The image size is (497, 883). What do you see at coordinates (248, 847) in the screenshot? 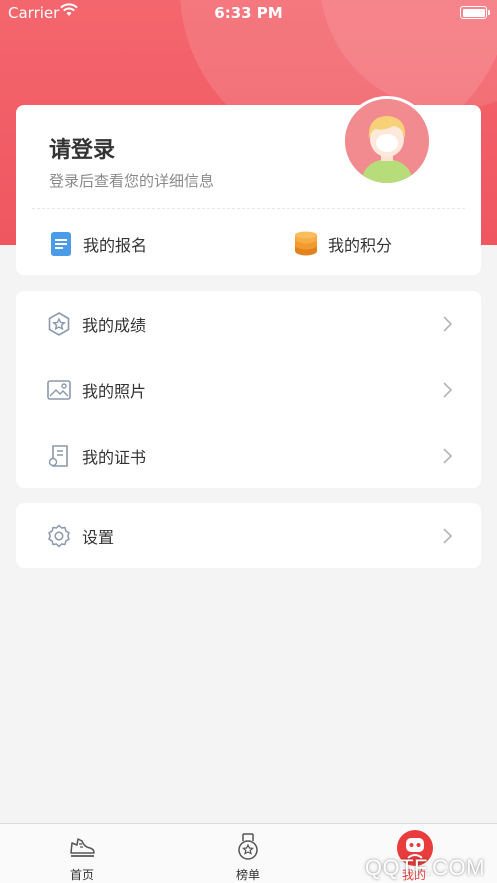
I see `medal-icon` at bounding box center [248, 847].